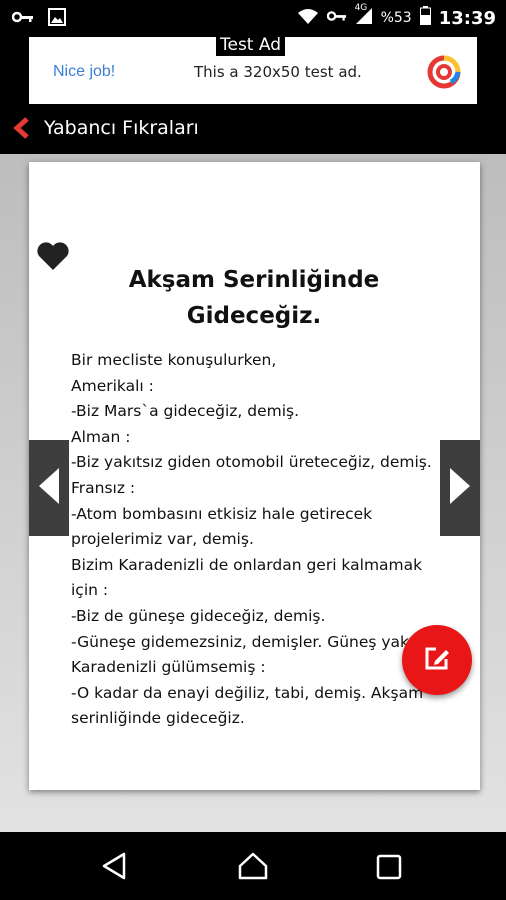 This screenshot has height=900, width=506. I want to click on battery-icon, so click(425, 18).